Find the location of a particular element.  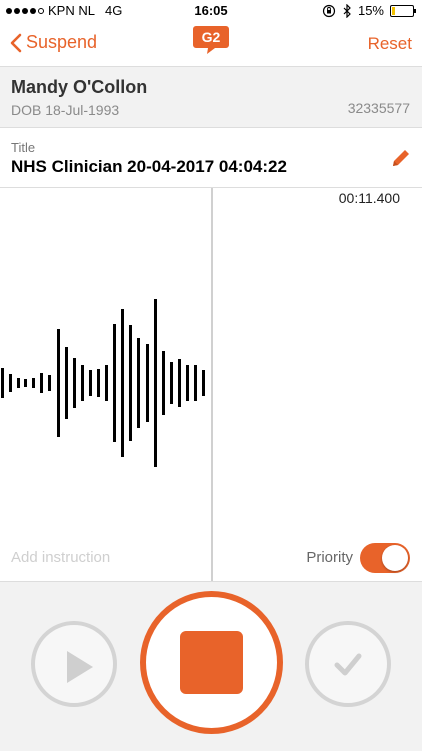

patient-dob: DOB 18-Jul-1993 is located at coordinates (65, 110).